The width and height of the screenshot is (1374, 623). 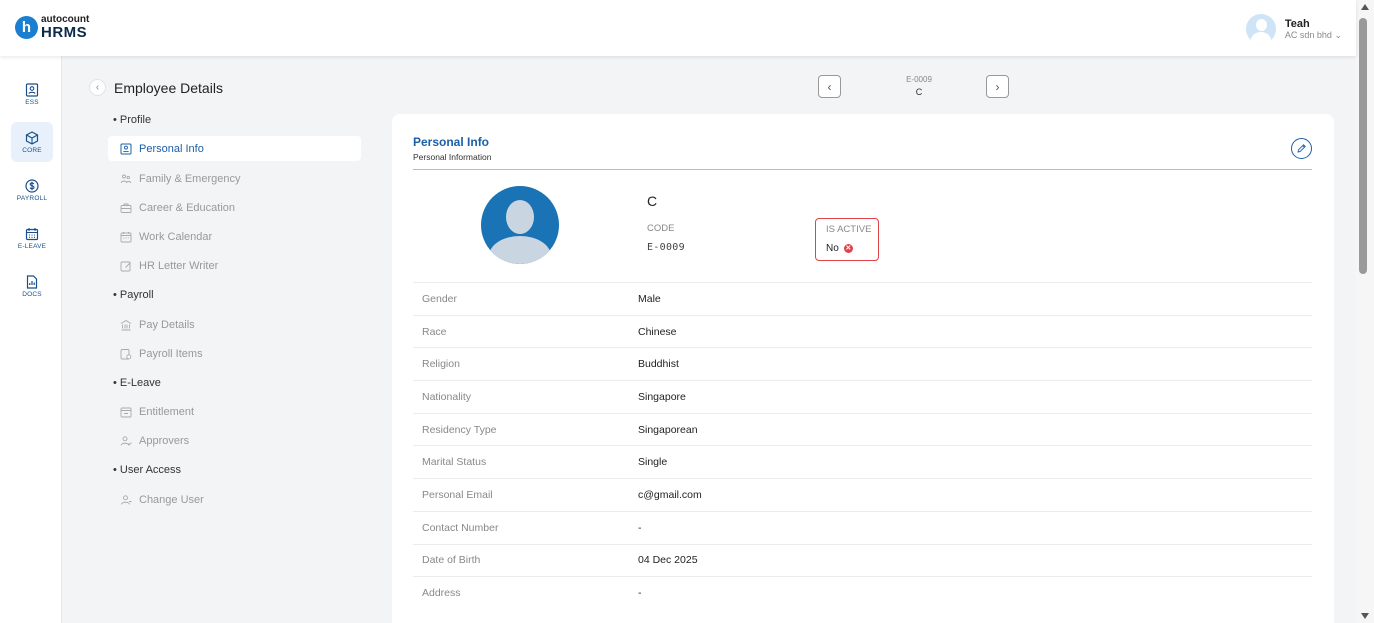 What do you see at coordinates (1363, 146) in the screenshot?
I see `scrollbar-thumb` at bounding box center [1363, 146].